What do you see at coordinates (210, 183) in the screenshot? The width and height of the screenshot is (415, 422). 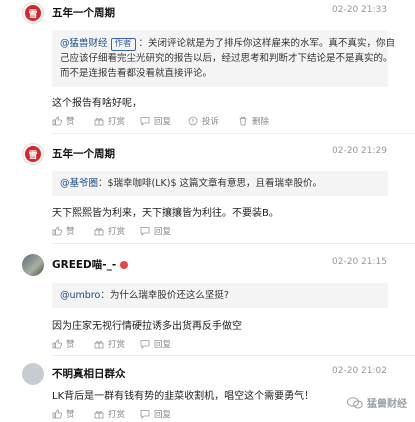 I see `quote-text: ：$瑞幸咖啡(LK)$ 这篇文章有意思，且看瑞幸股价。` at bounding box center [210, 183].